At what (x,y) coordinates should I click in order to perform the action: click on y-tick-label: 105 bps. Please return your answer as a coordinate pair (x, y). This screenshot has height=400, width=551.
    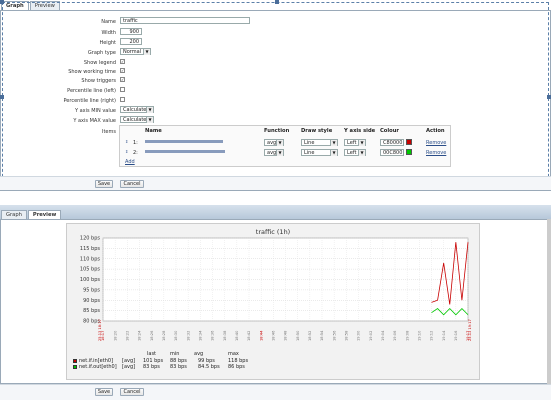
    Looking at the image, I should click on (90, 270).